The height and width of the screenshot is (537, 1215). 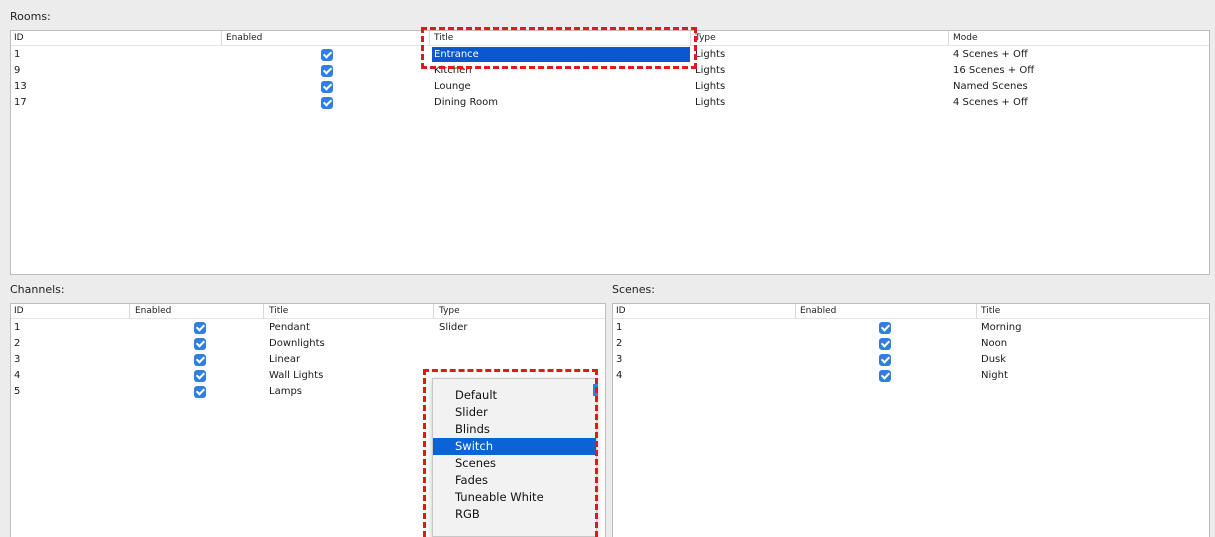 What do you see at coordinates (514, 514) in the screenshot?
I see `dropdown-option-rgb: RGB` at bounding box center [514, 514].